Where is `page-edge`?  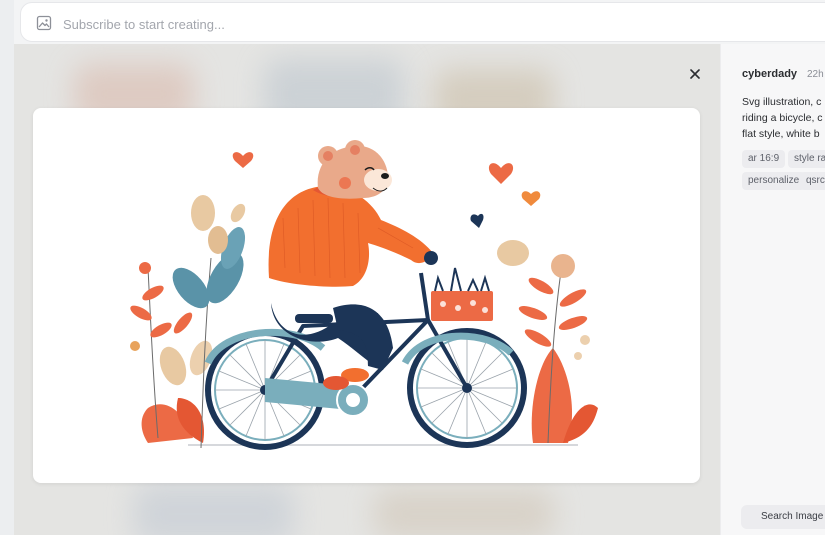
page-edge is located at coordinates (7, 267).